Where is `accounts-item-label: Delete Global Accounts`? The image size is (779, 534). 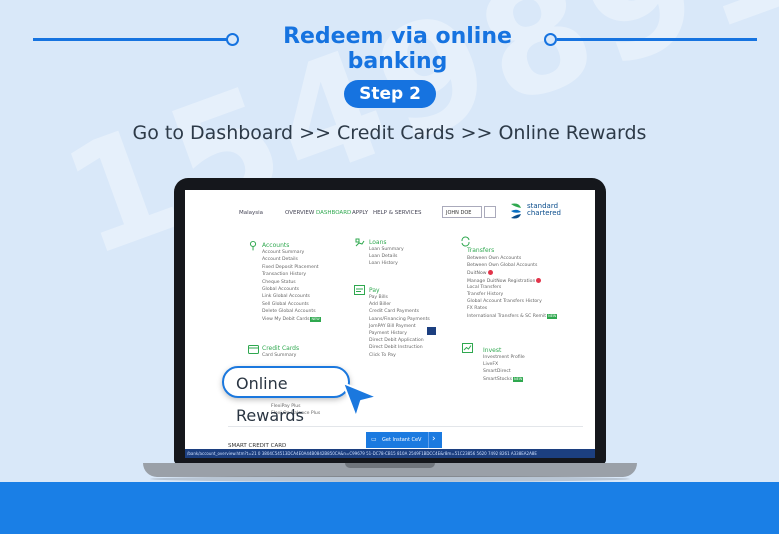 accounts-item-label: Delete Global Accounts is located at coordinates (289, 312).